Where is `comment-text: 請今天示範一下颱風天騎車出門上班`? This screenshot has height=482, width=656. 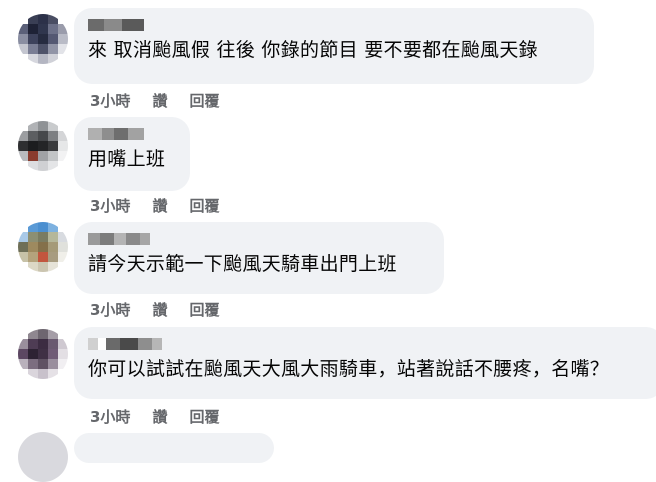
comment-text: 請今天示範一下颱風天騎車出門上班 is located at coordinates (242, 264).